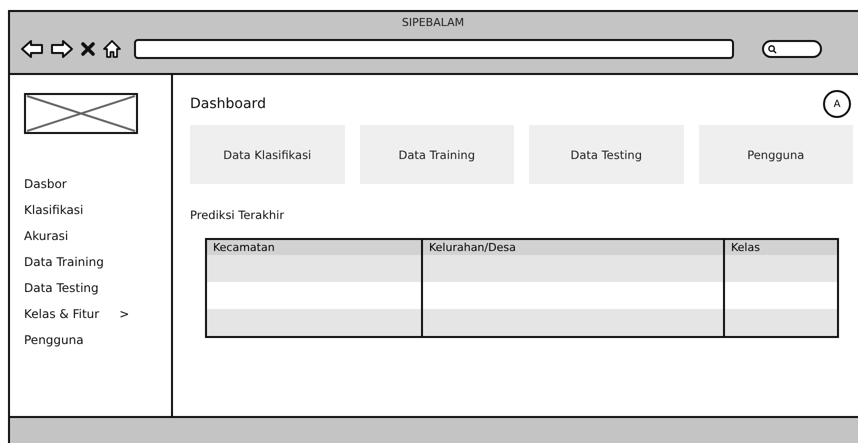 The height and width of the screenshot is (443, 858). Describe the element at coordinates (62, 49) in the screenshot. I see `forward-icon` at that location.